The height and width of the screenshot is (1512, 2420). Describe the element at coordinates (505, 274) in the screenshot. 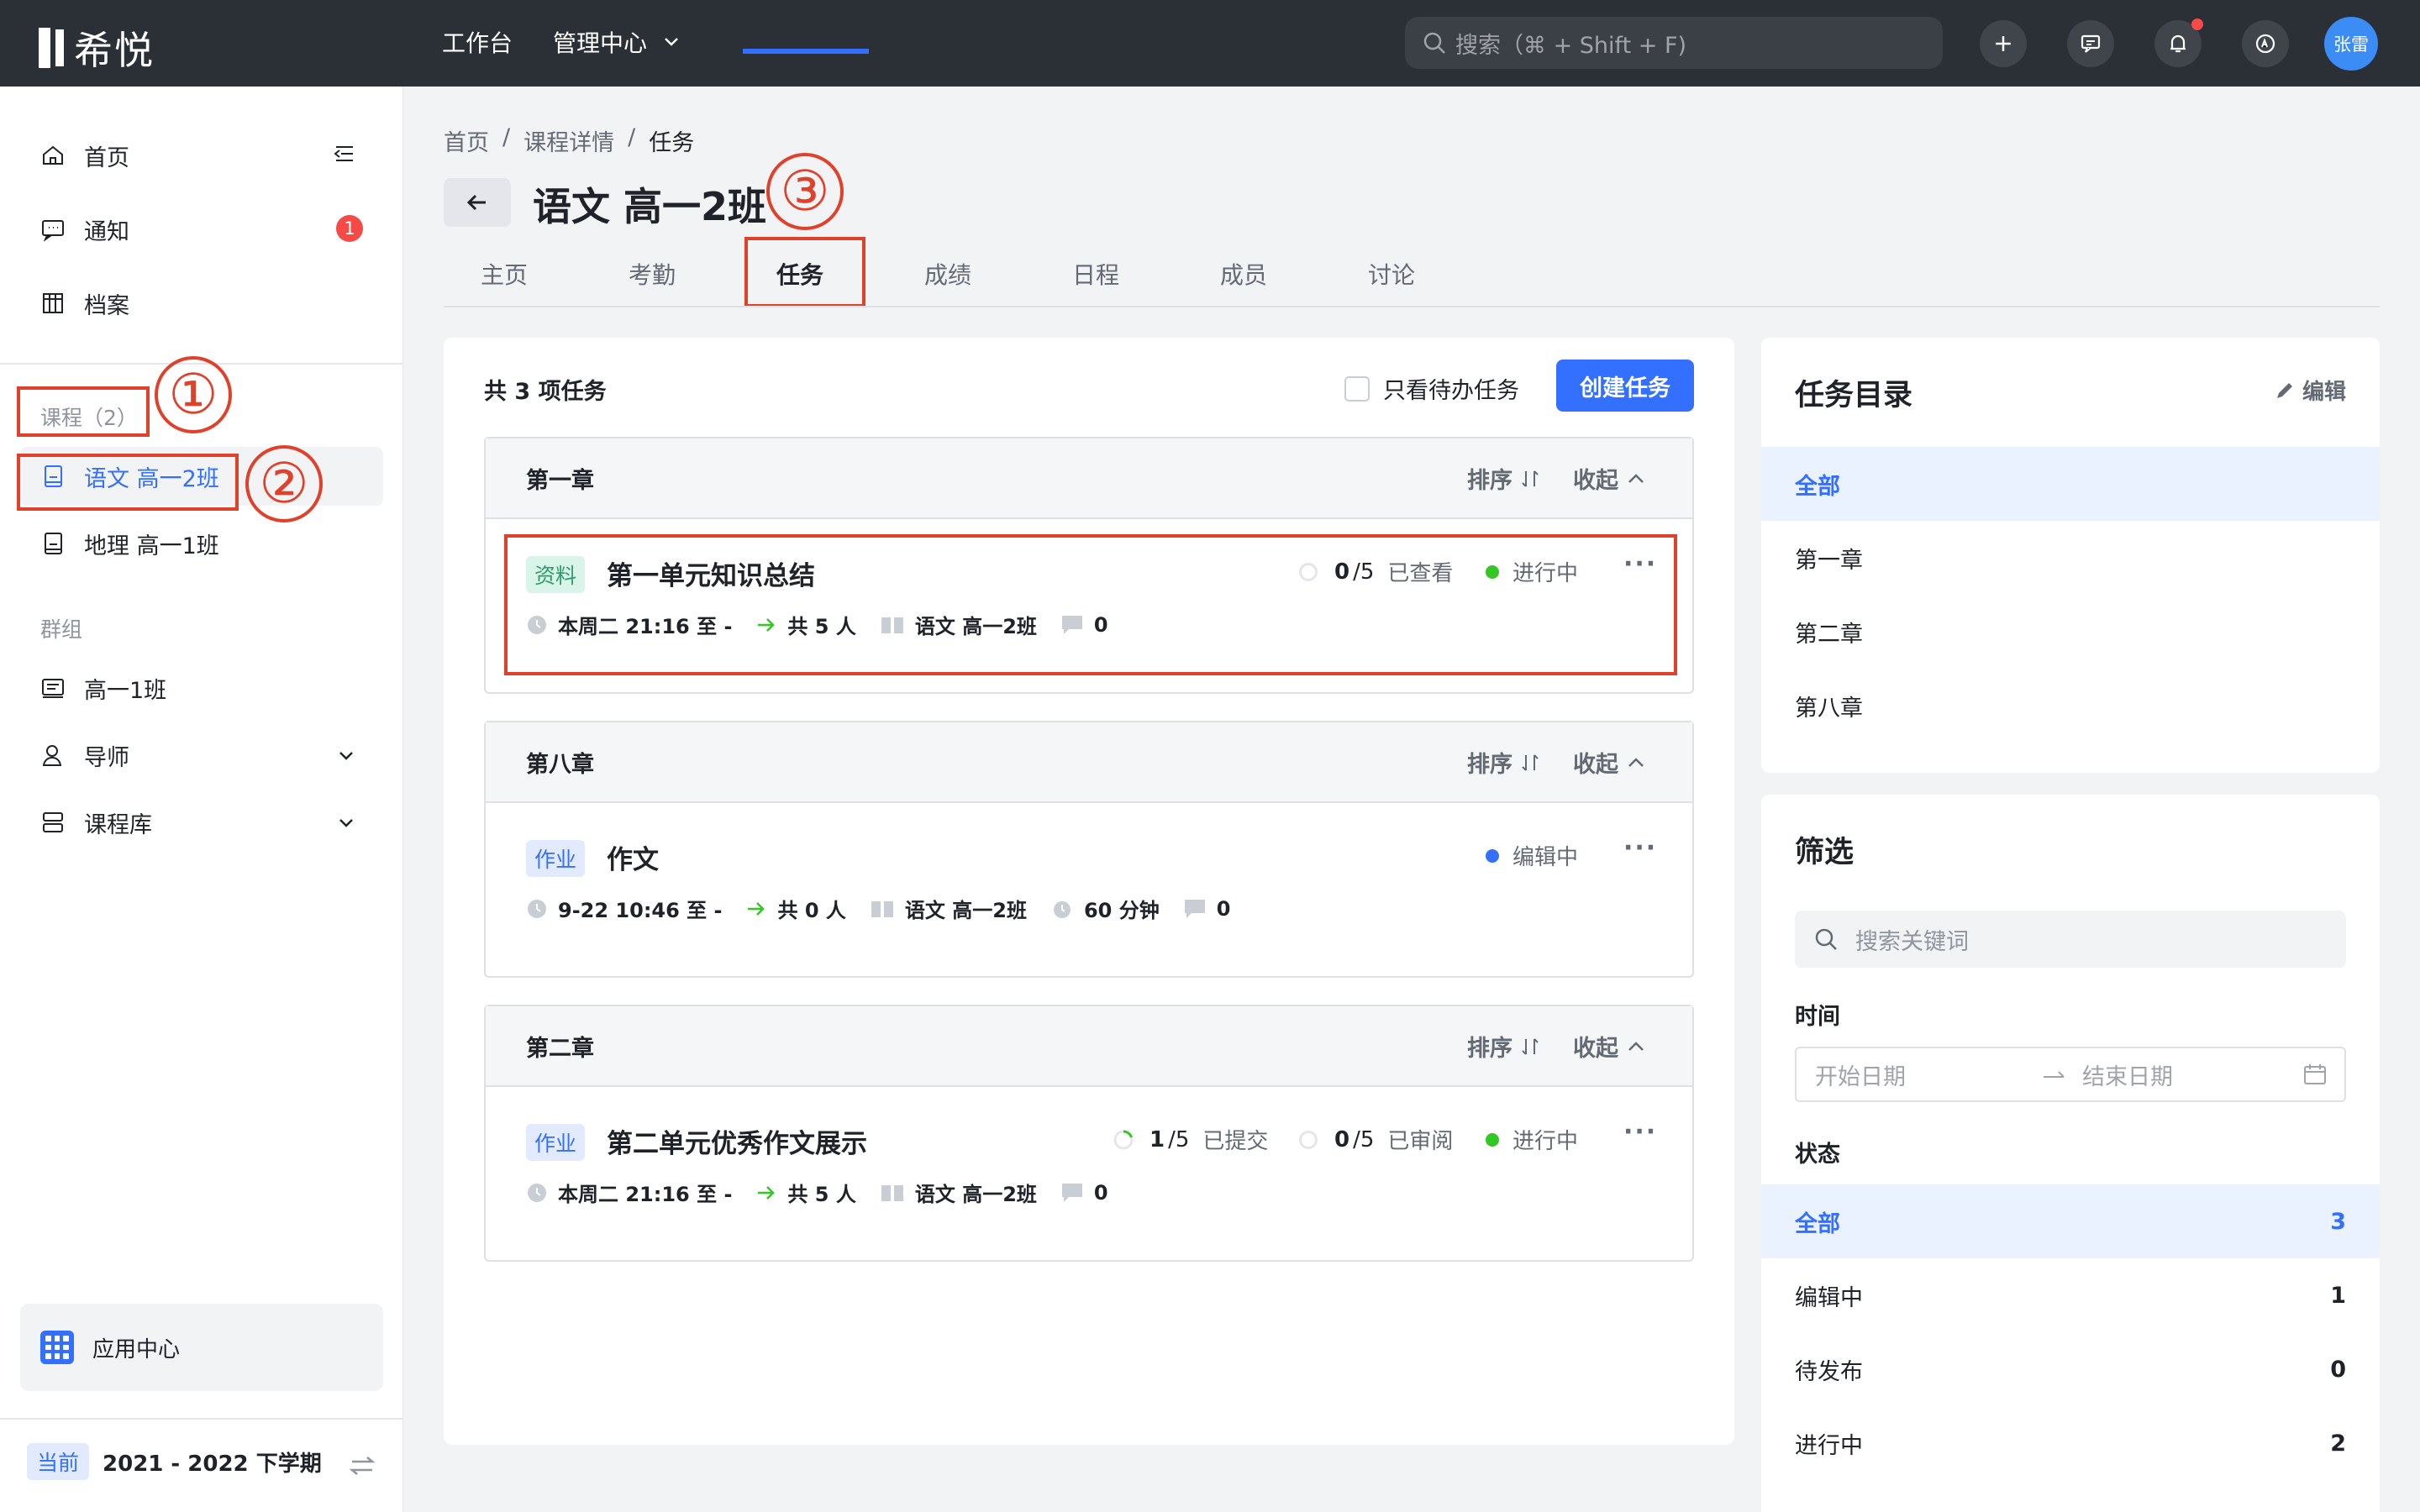

I see `tab-home: 主页` at that location.